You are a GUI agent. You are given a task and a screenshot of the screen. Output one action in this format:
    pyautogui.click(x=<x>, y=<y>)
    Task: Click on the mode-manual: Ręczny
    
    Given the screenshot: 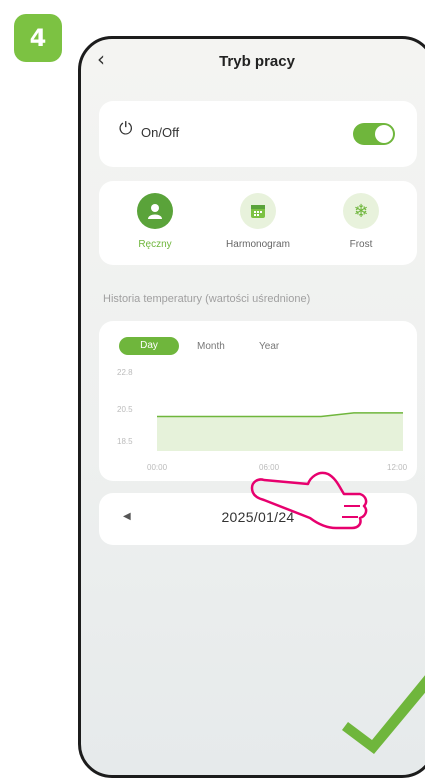 What is the action you would take?
    pyautogui.click(x=155, y=221)
    